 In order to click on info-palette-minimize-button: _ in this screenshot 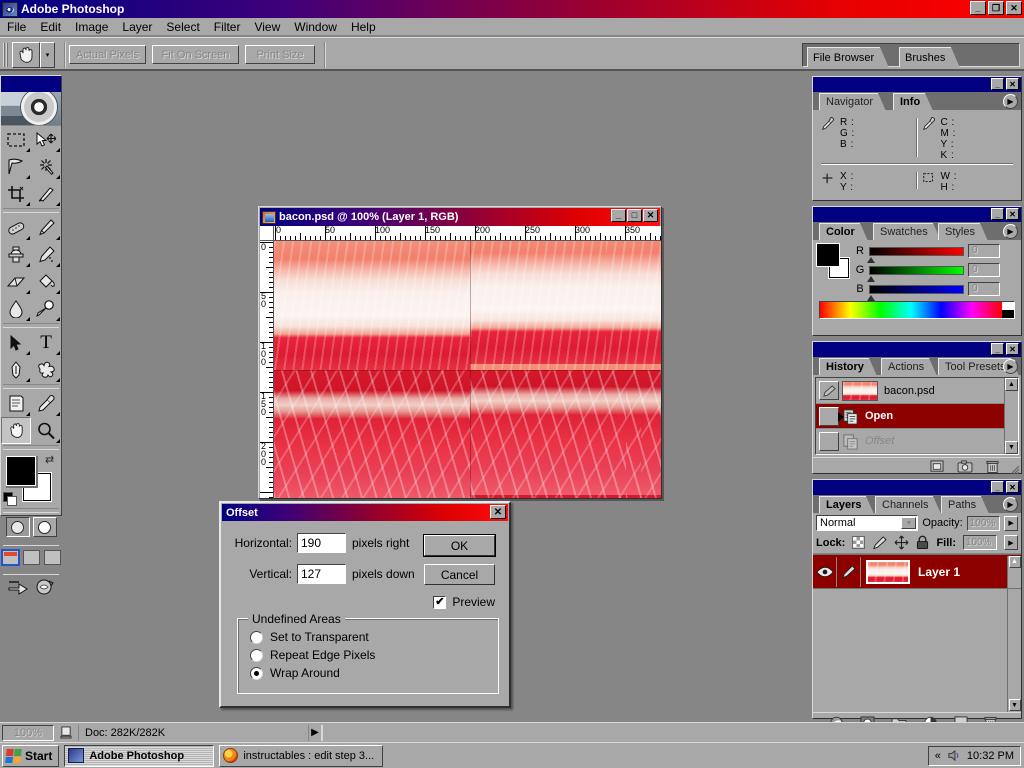, I will do `click(997, 84)`.